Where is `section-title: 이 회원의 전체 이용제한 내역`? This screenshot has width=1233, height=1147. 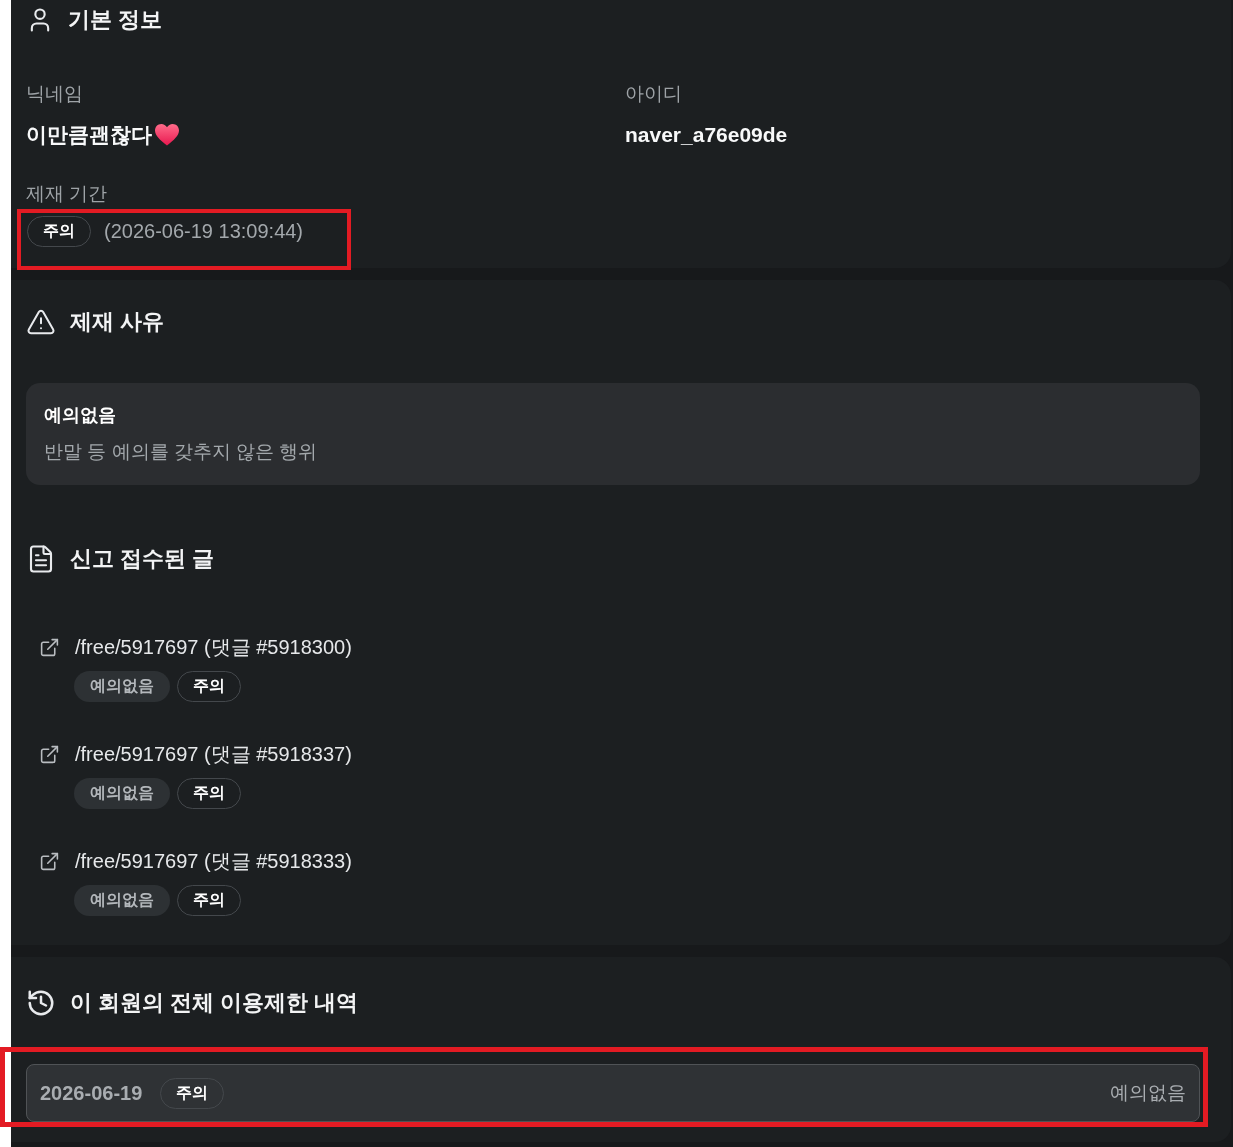 section-title: 이 회원의 전체 이용제한 내역 is located at coordinates (214, 1003).